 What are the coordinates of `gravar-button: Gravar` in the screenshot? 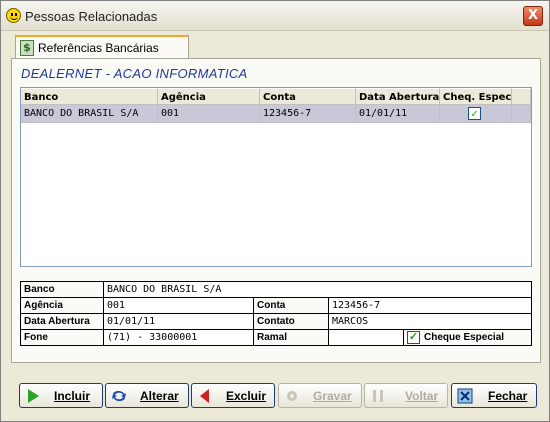 It's located at (320, 395).